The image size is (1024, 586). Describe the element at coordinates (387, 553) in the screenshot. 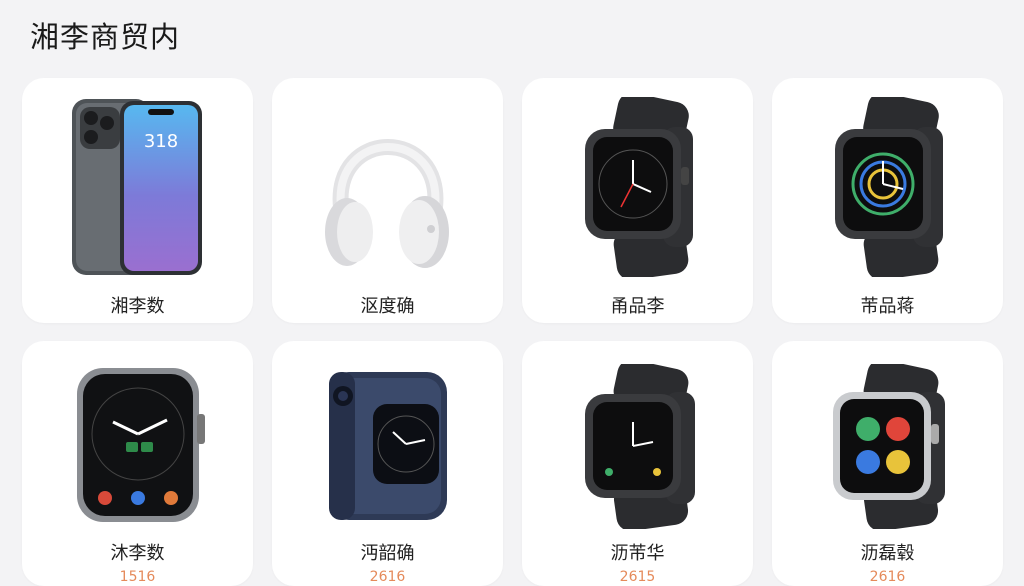

I see `product-name: 沔韶确` at that location.